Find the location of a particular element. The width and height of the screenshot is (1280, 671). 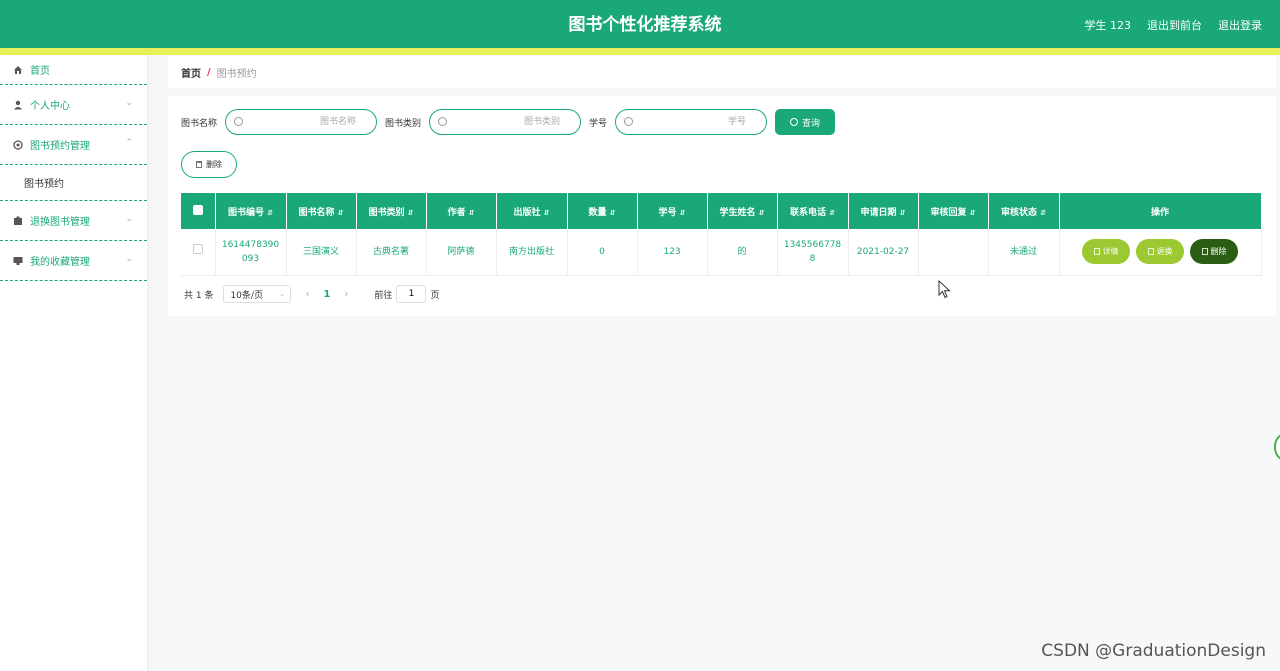

sidebar-item-personal-center: 个人中心 ⌄ is located at coordinates (73, 105).